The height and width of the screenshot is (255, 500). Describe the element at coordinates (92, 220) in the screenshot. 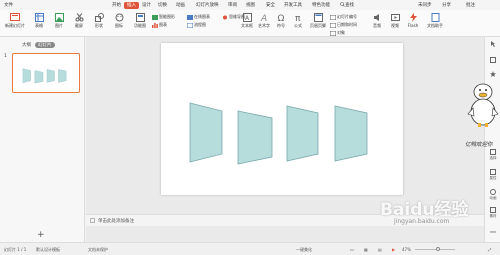

I see `notes-icon` at that location.